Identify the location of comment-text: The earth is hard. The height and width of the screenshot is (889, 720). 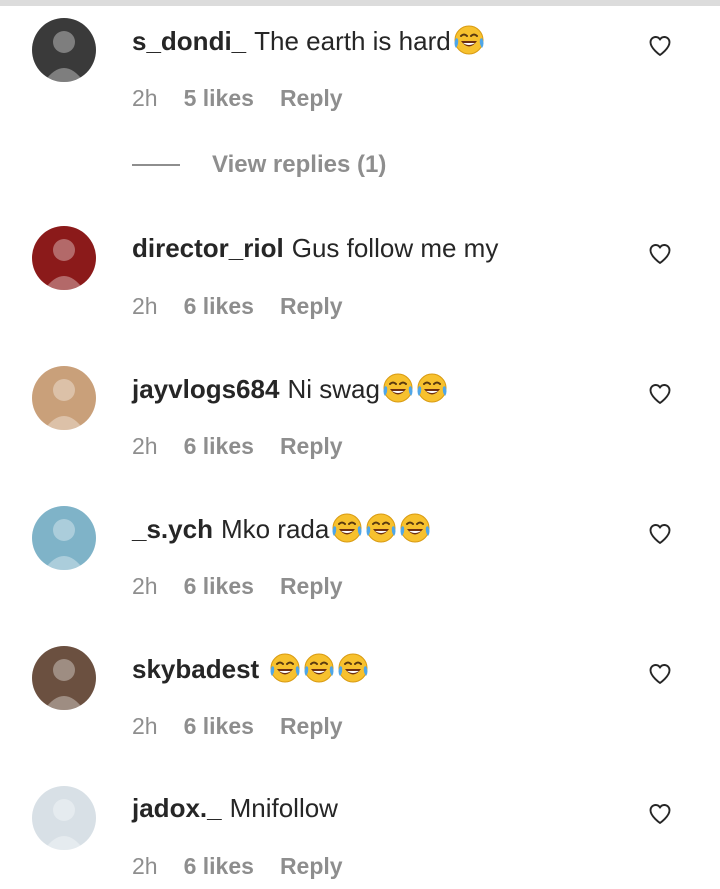
(352, 41).